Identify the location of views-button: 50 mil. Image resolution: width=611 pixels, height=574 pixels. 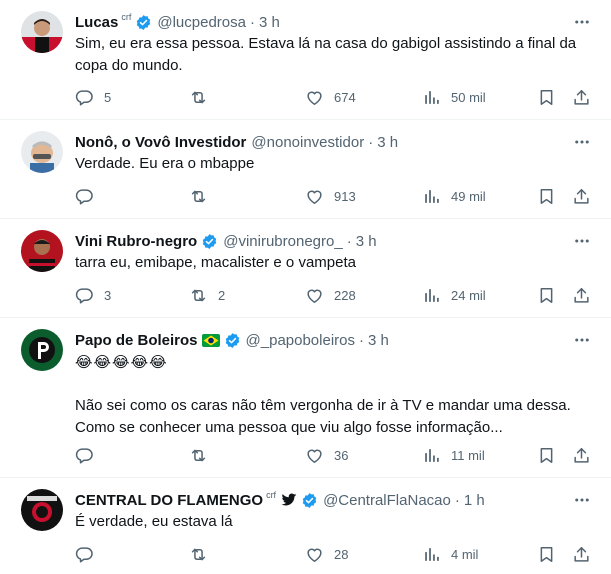
(454, 97).